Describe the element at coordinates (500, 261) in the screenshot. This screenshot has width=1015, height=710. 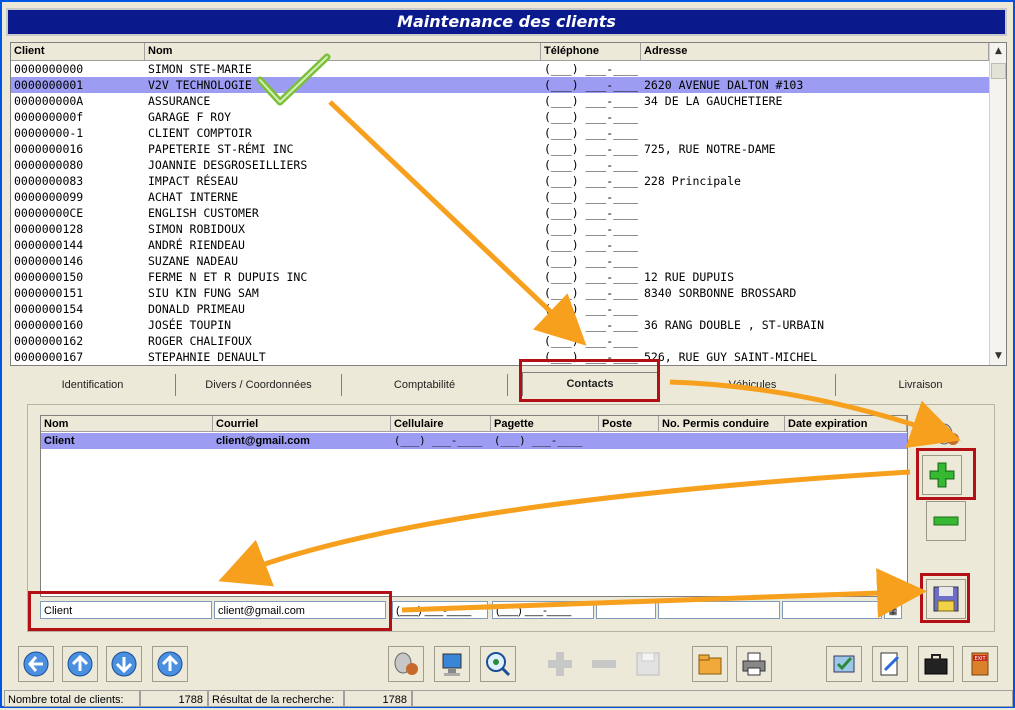
I see `client-row: 0000000146 SUZANE NADEAU (___) ___-____` at that location.